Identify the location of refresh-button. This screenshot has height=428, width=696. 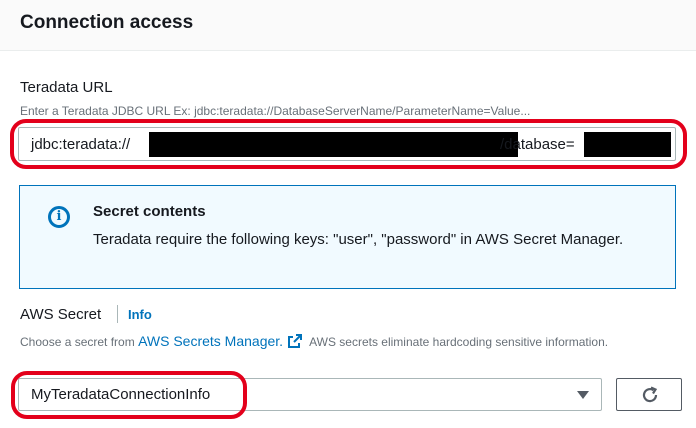
(649, 394).